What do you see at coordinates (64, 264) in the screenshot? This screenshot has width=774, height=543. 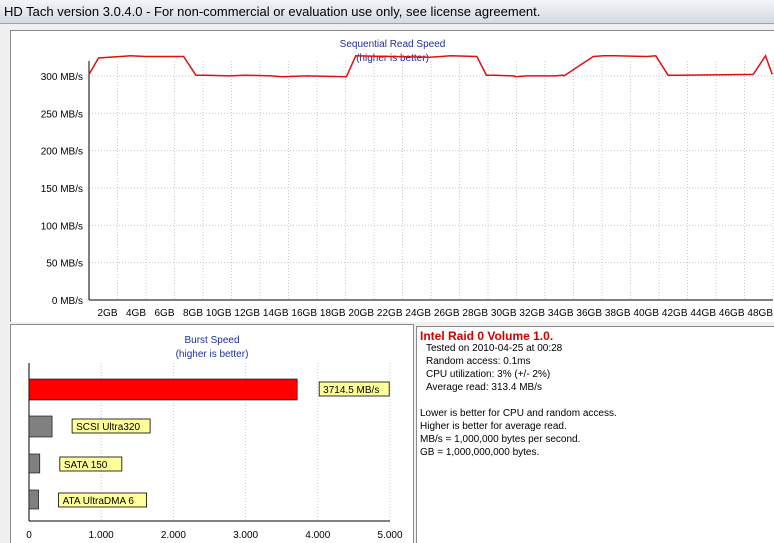 I see `y-tick-label: 50 MB/s` at bounding box center [64, 264].